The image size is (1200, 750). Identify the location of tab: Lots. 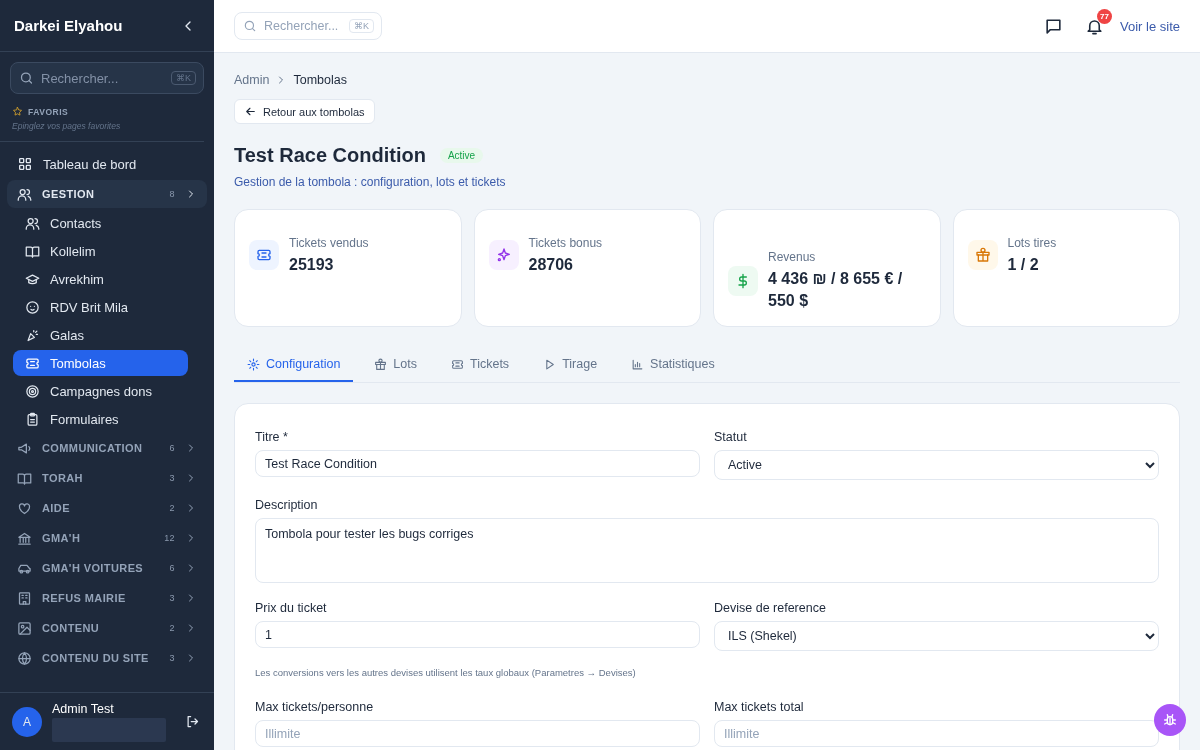
(395, 365).